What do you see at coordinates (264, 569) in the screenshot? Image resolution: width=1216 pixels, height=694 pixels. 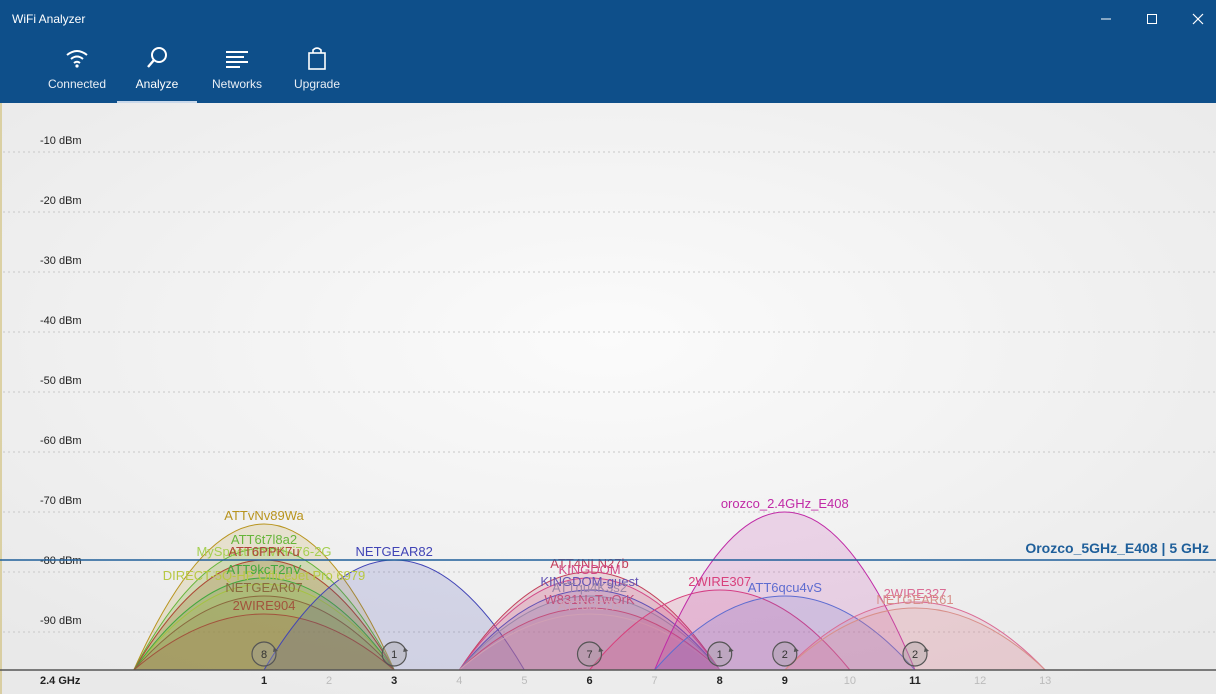 I see `network-label: ATT9kcT2nV` at bounding box center [264, 569].